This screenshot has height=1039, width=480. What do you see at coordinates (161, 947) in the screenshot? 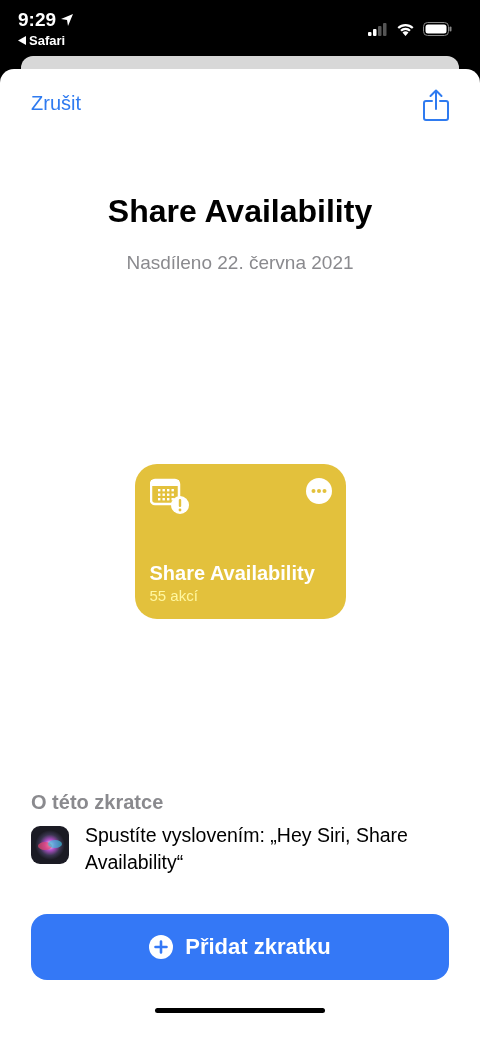
I see `plus-circle-icon` at bounding box center [161, 947].